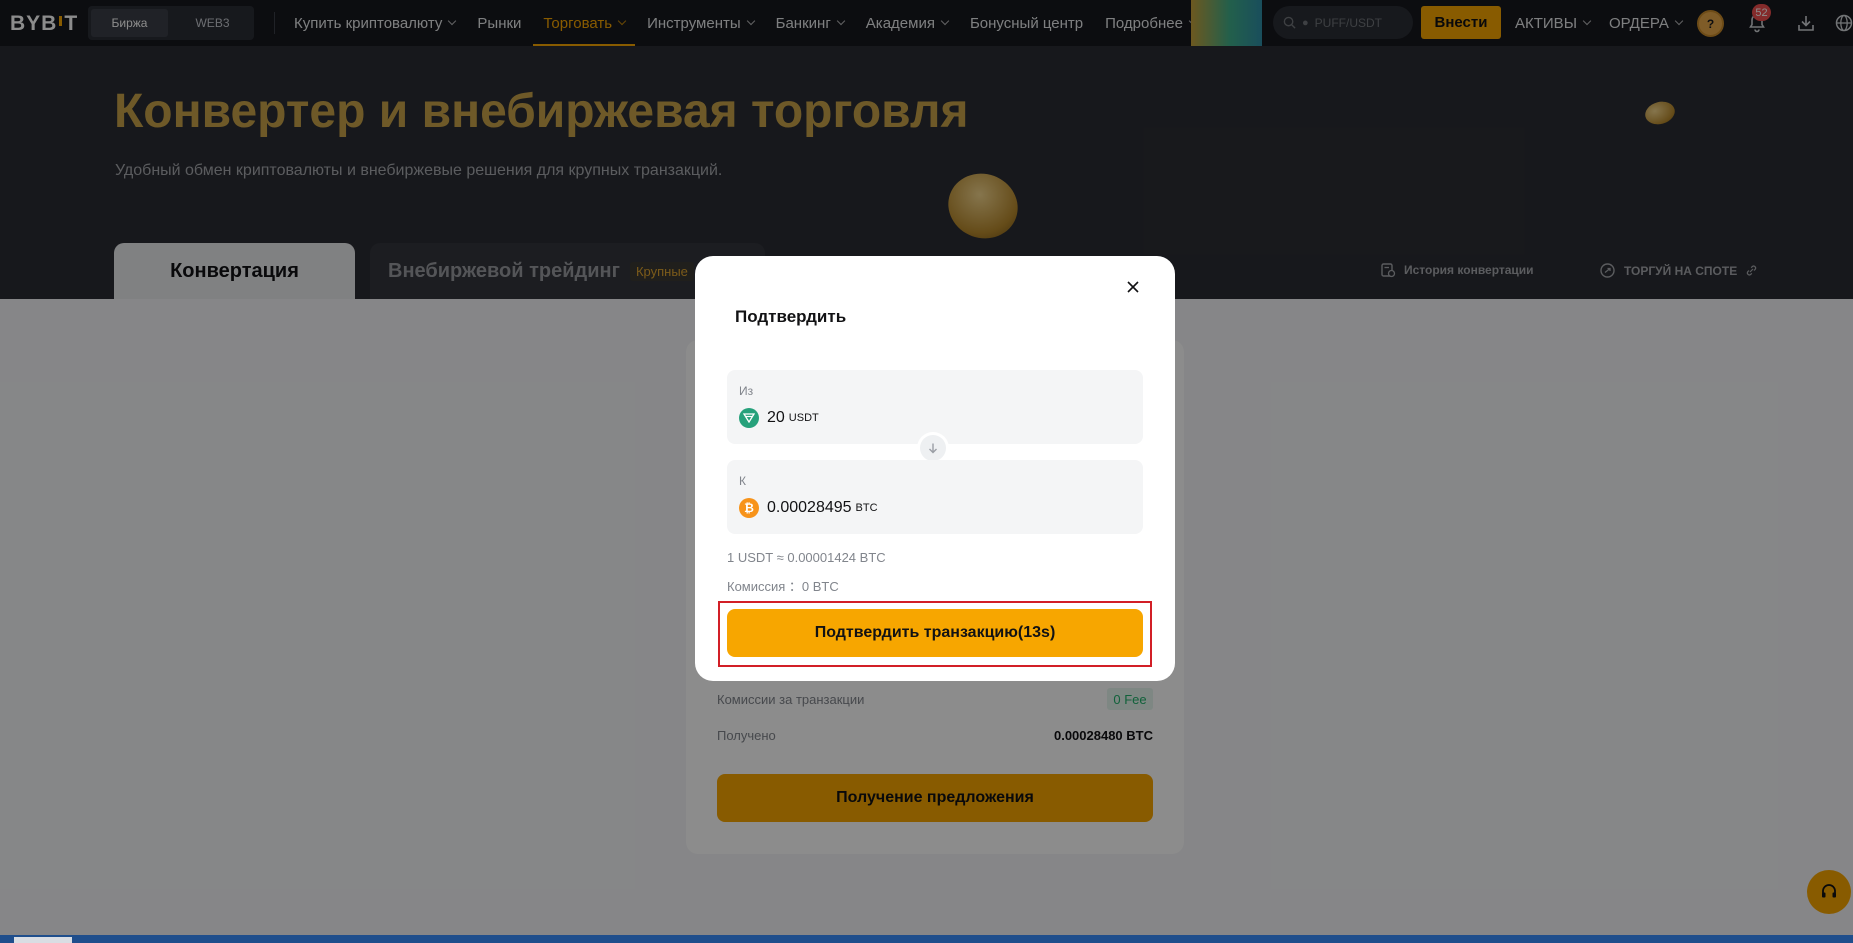 This screenshot has width=1853, height=943. What do you see at coordinates (746, 391) in the screenshot?
I see `from-label: Из` at bounding box center [746, 391].